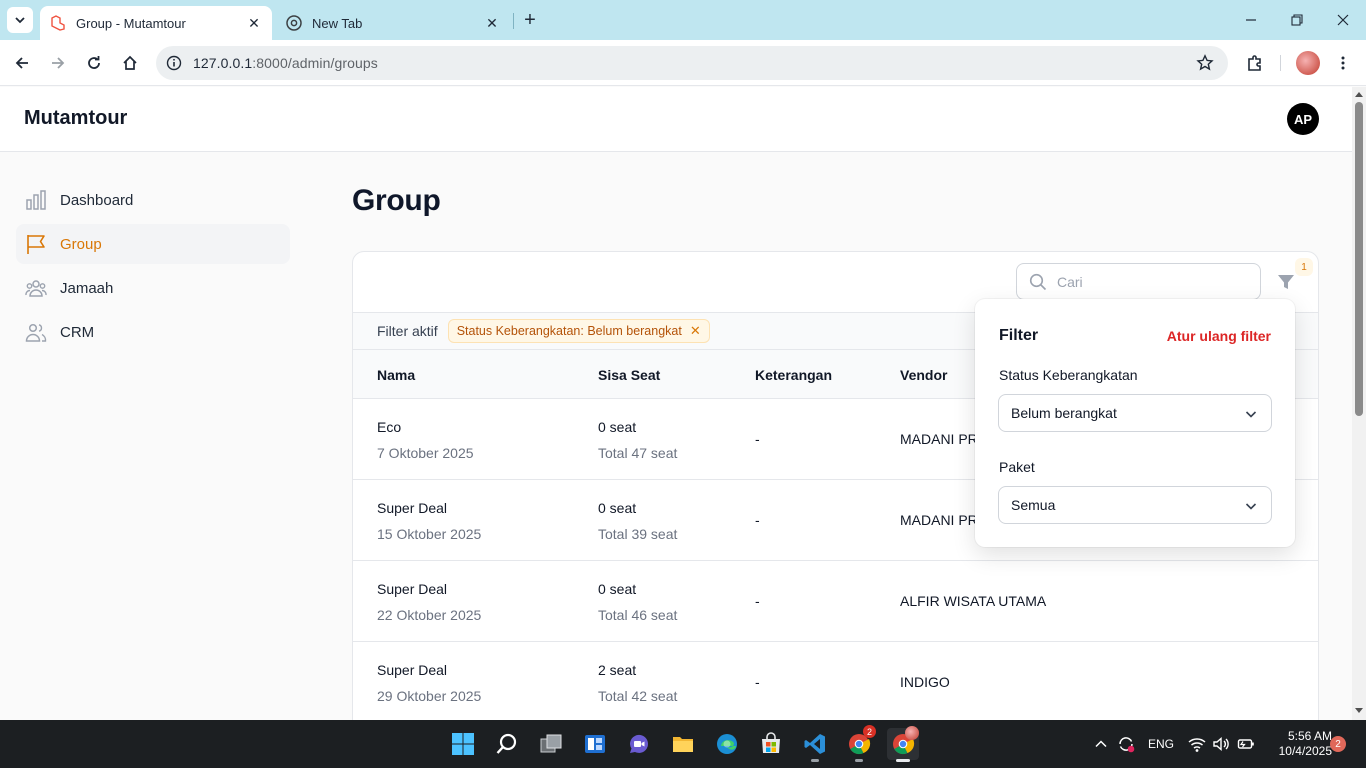 This screenshot has height=768, width=1366. I want to click on flag-icon, so click(36, 244).